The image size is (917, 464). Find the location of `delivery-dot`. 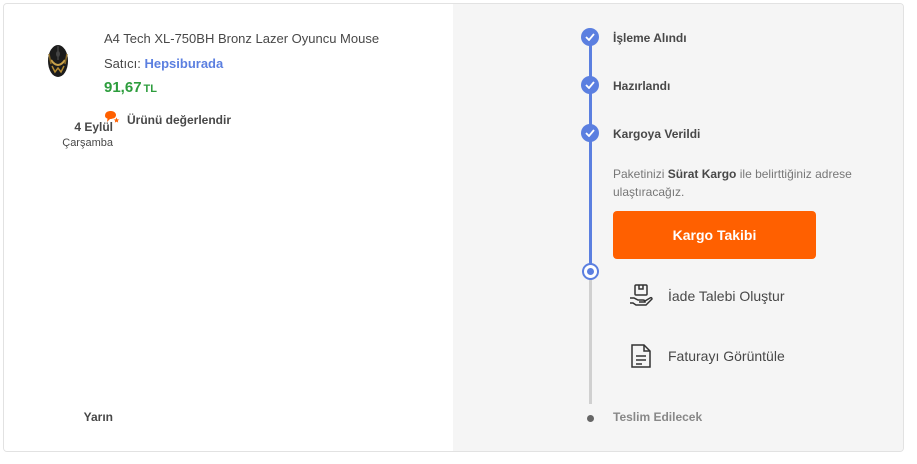

delivery-dot is located at coordinates (590, 418).